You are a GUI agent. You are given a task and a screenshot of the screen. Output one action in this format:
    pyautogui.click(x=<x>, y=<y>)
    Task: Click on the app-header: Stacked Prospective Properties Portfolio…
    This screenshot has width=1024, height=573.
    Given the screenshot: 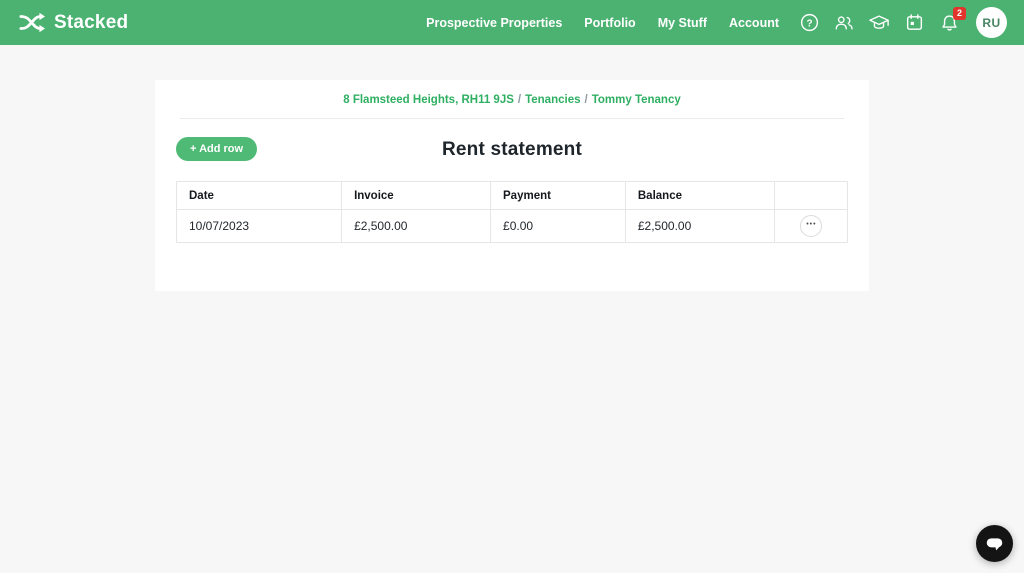 What is the action you would take?
    pyautogui.click(x=512, y=22)
    